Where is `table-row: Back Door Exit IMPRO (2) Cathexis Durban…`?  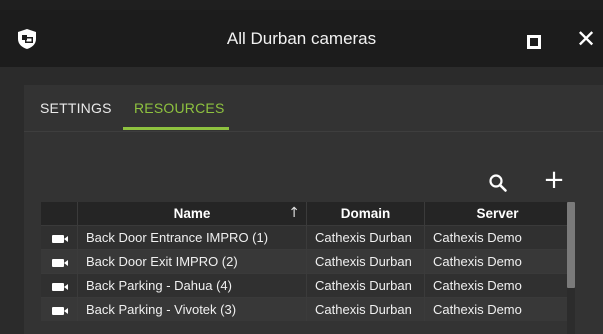
table-row: Back Door Exit IMPRO (2) Cathexis Durban… is located at coordinates (306, 261).